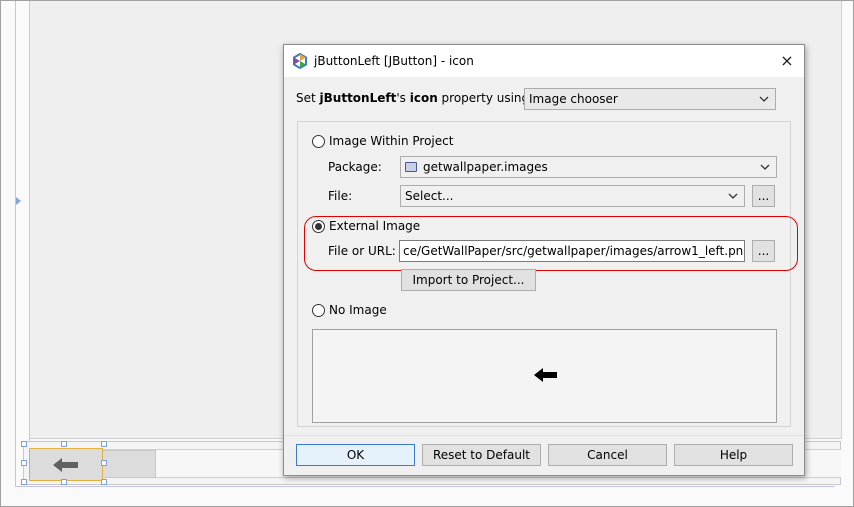 The height and width of the screenshot is (507, 854). I want to click on jbutton-right, so click(128, 464).